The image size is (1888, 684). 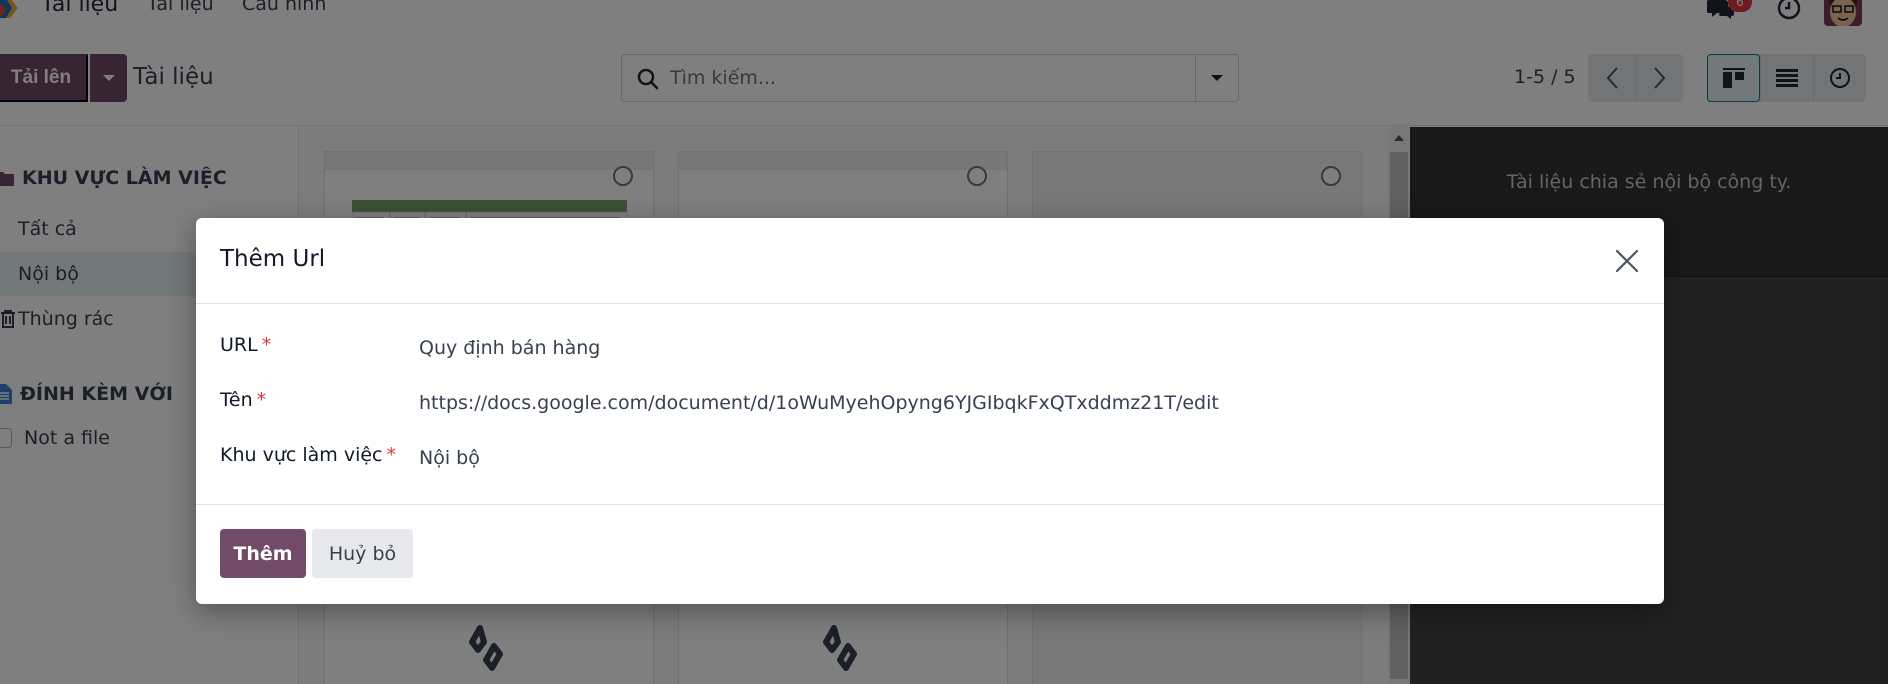 I want to click on field-name: Tên *, so click(x=920, y=404).